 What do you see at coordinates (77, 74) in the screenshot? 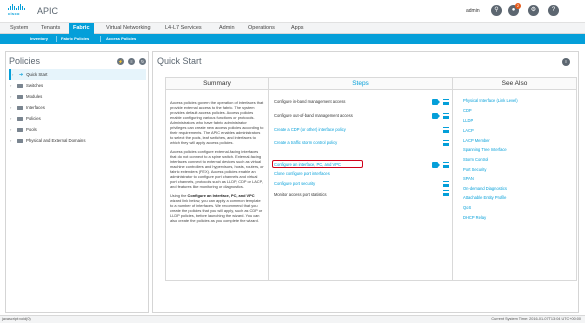
I see `tree-item-quick-start: › ➔ Quick Start` at bounding box center [77, 74].